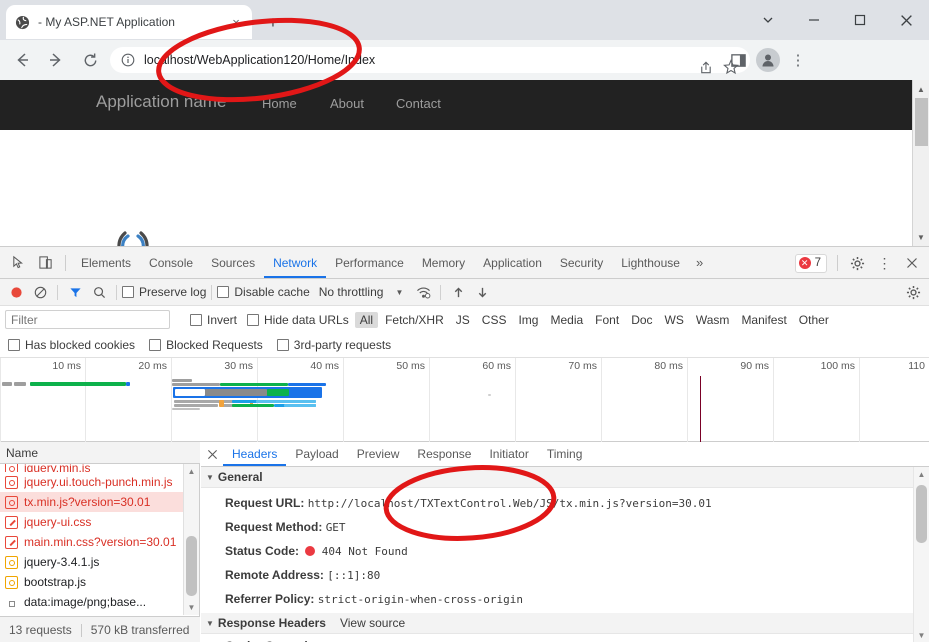  I want to click on minimize-button, so click(814, 20).